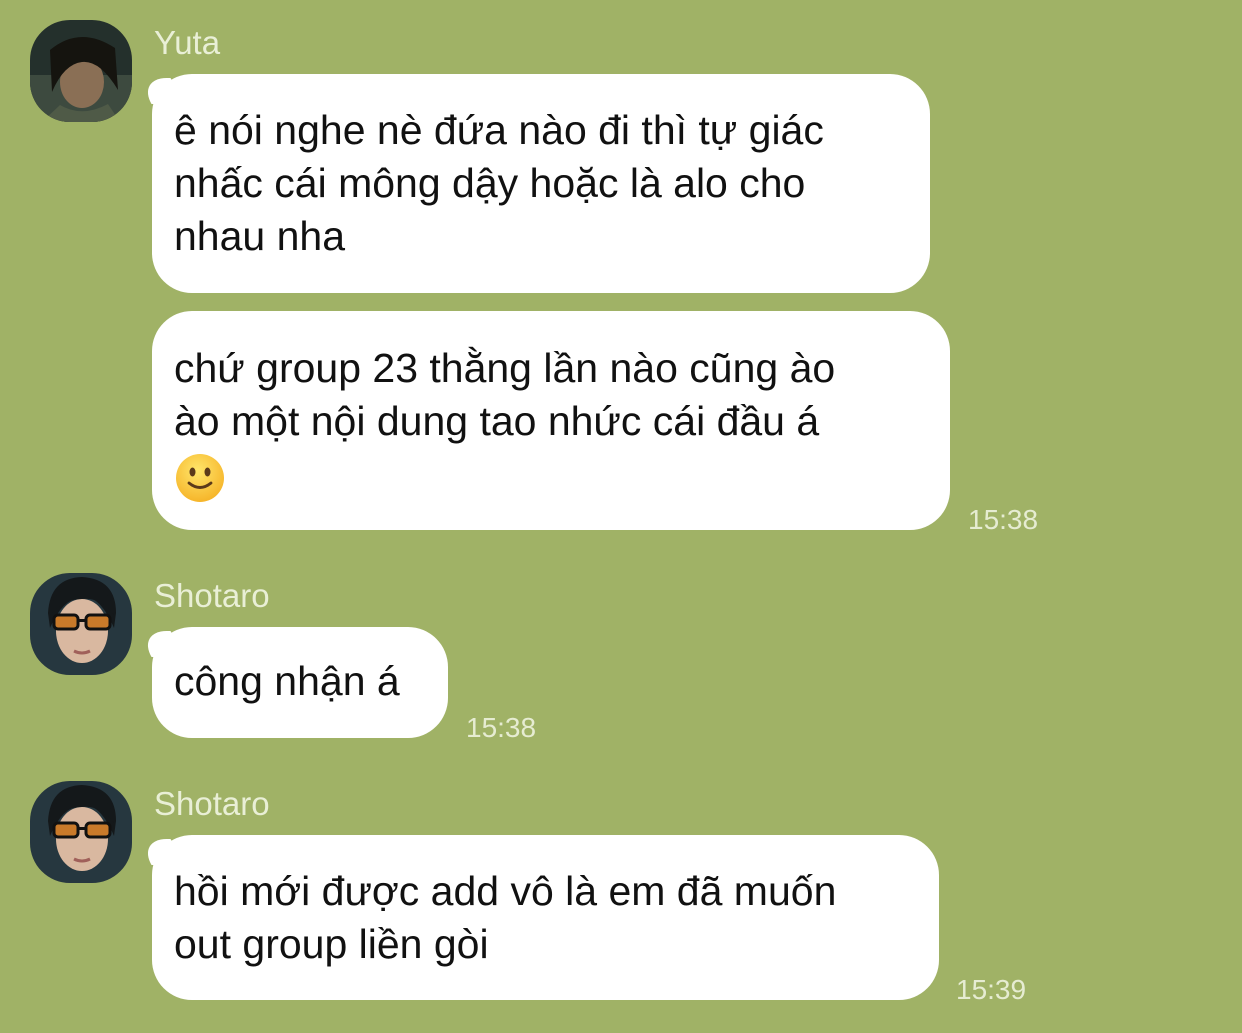  I want to click on message-line: ê nói nghe nè đứa nào đi thì tự giác, so click(499, 130).